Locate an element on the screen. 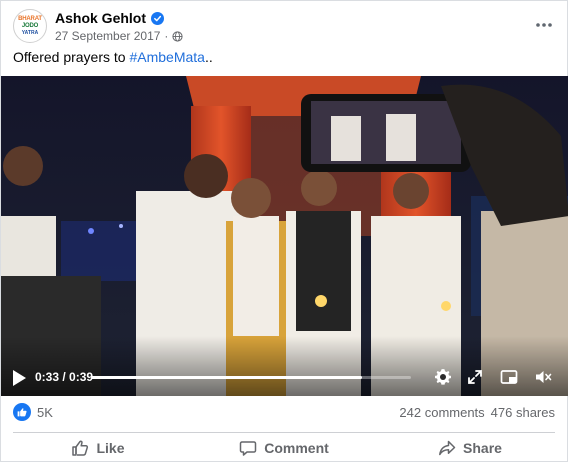 This screenshot has height=462, width=568. avatar-text-line-3: YATRA is located at coordinates (30, 33).